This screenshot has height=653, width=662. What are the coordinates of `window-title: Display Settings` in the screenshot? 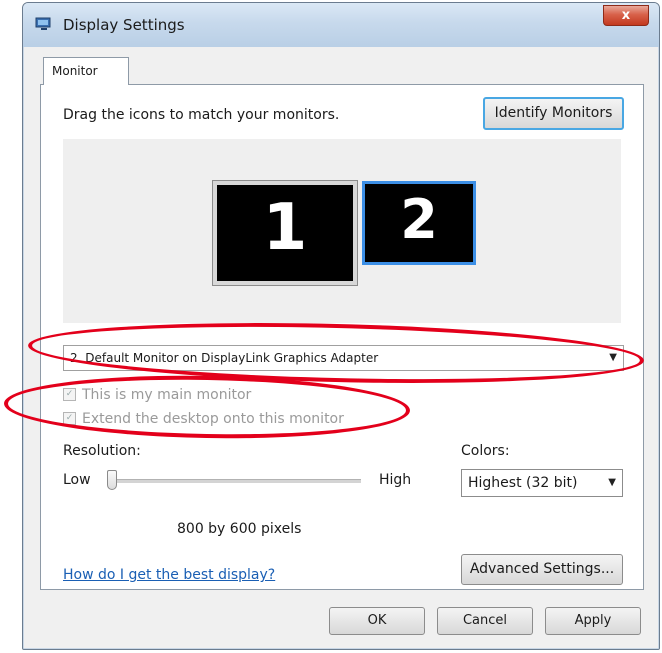 It's located at (124, 25).